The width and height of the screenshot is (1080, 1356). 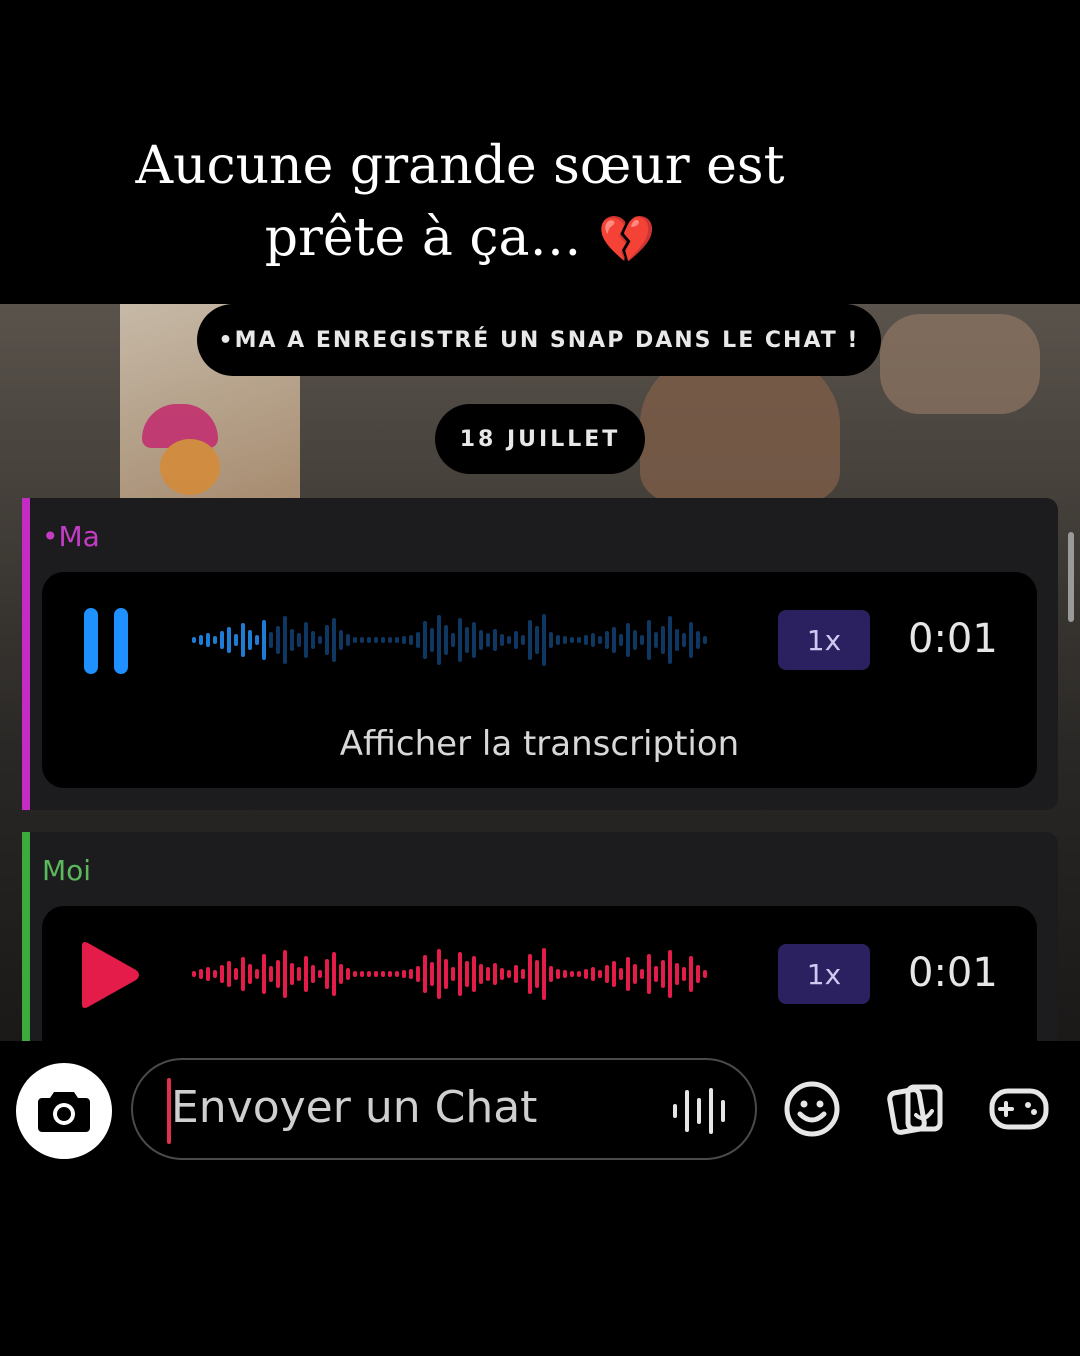 What do you see at coordinates (71, 536) in the screenshot?
I see `sender-name: •Ma` at bounding box center [71, 536].